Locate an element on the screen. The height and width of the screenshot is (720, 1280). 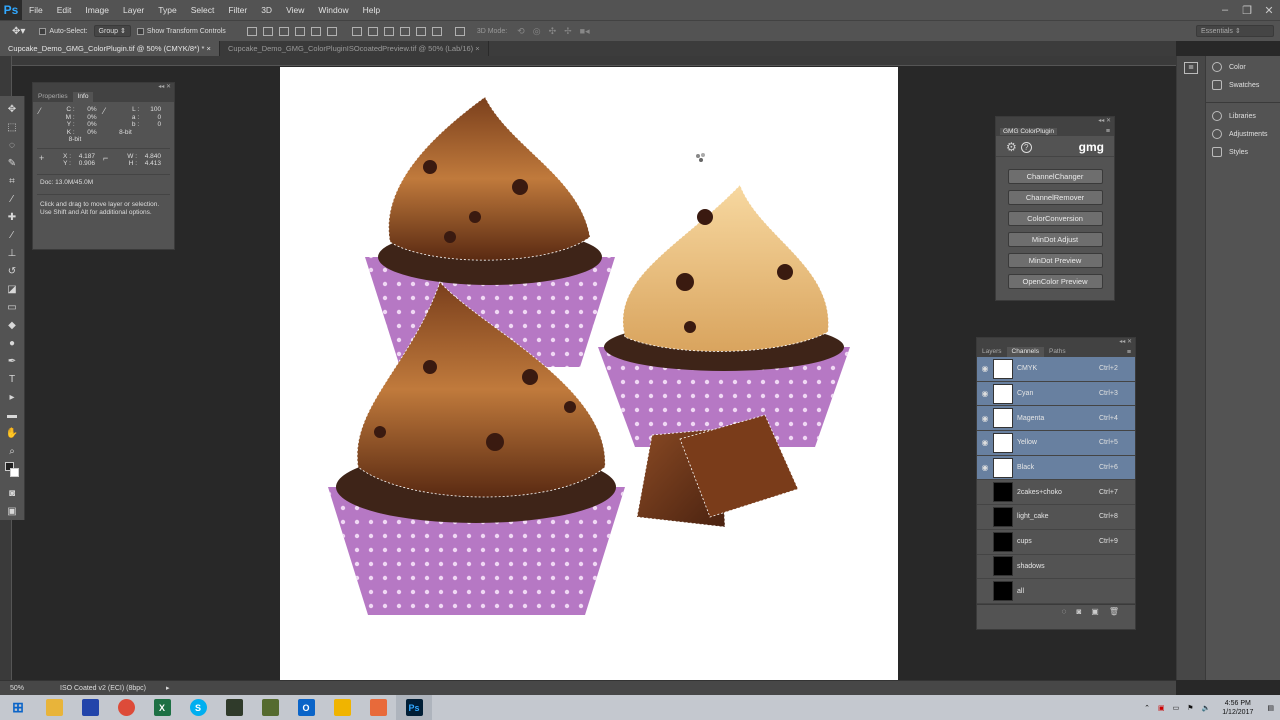
chrome-icon is located at coordinates (126, 707).